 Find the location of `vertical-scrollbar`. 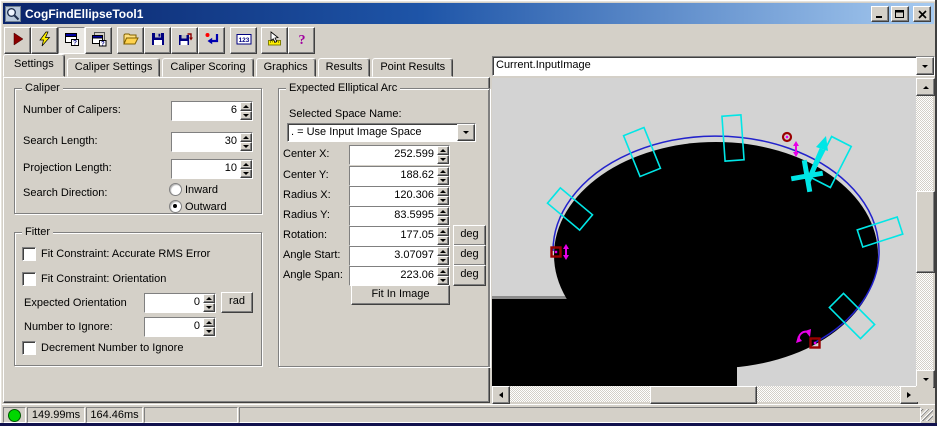

vertical-scrollbar is located at coordinates (925, 233).